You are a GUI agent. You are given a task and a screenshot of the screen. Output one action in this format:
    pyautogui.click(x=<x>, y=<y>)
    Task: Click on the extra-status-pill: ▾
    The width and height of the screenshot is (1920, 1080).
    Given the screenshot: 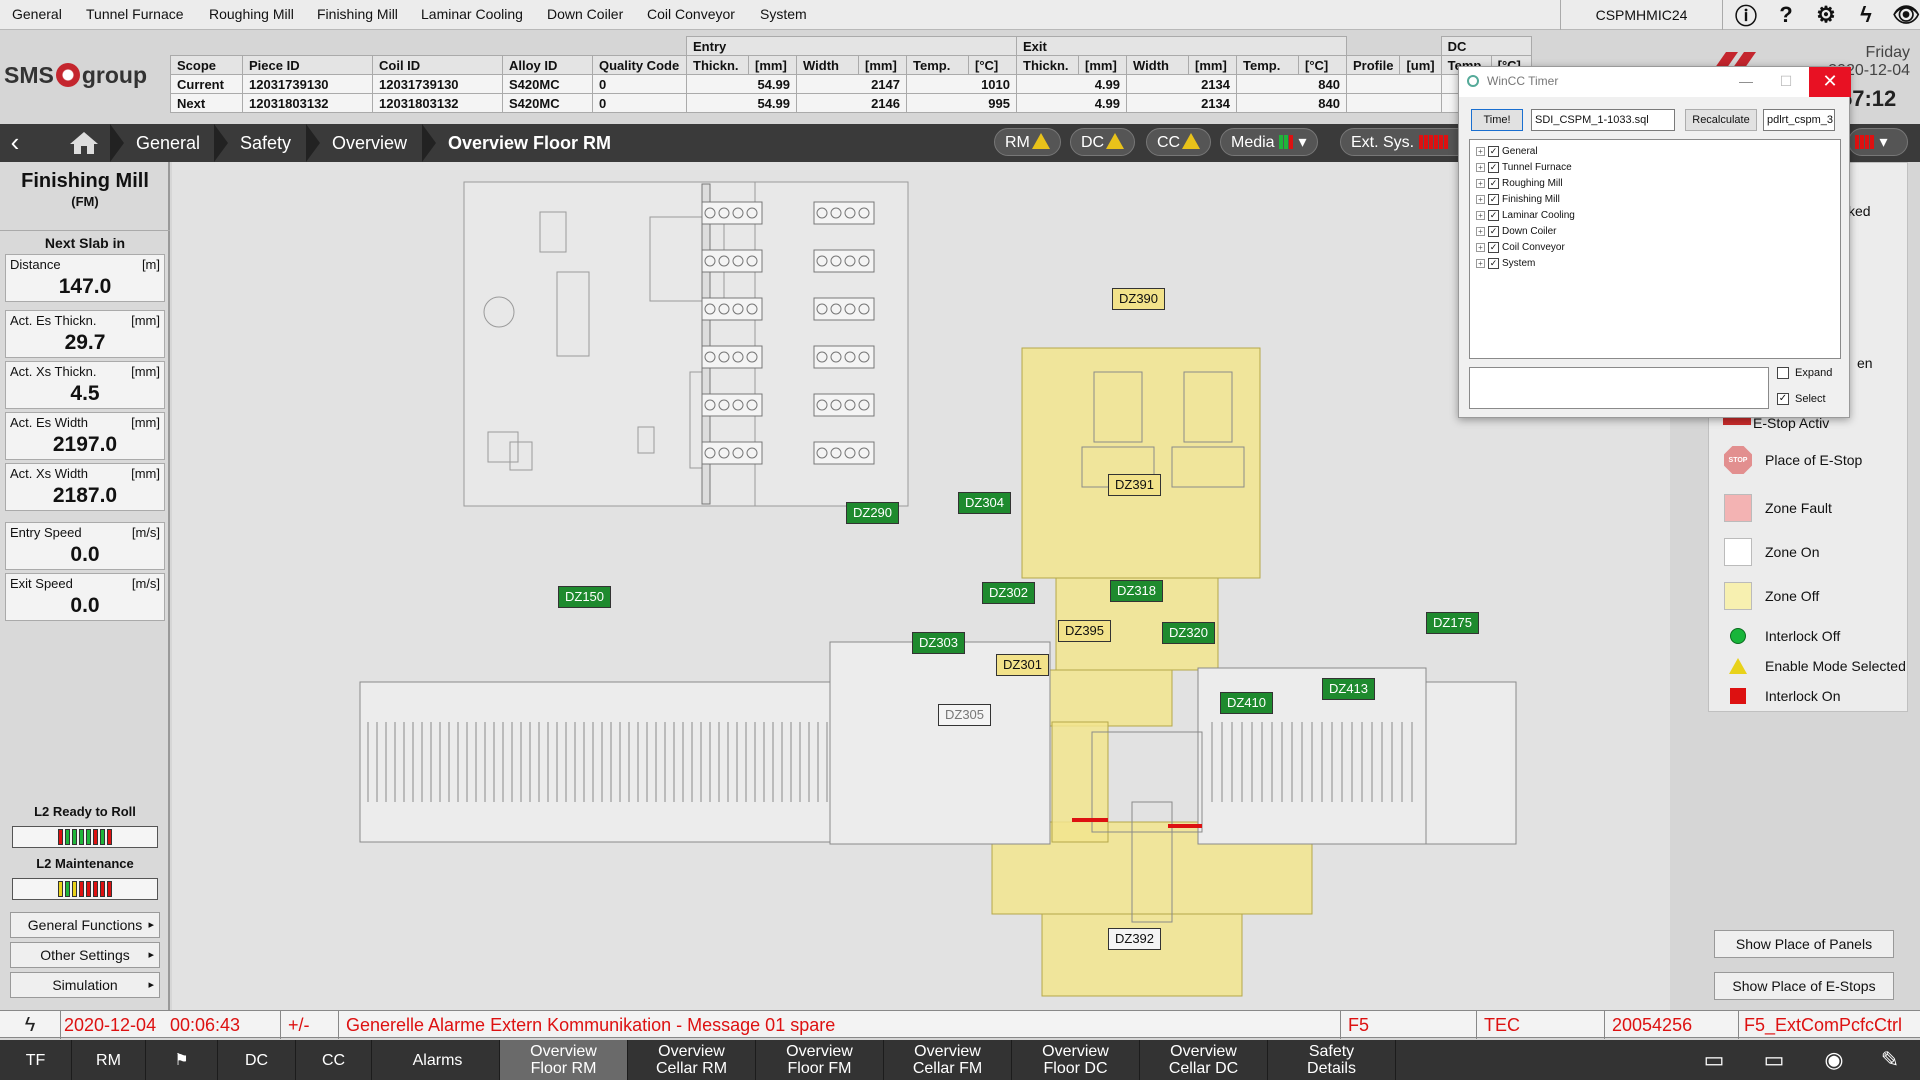 What is the action you would take?
    pyautogui.click(x=1878, y=142)
    